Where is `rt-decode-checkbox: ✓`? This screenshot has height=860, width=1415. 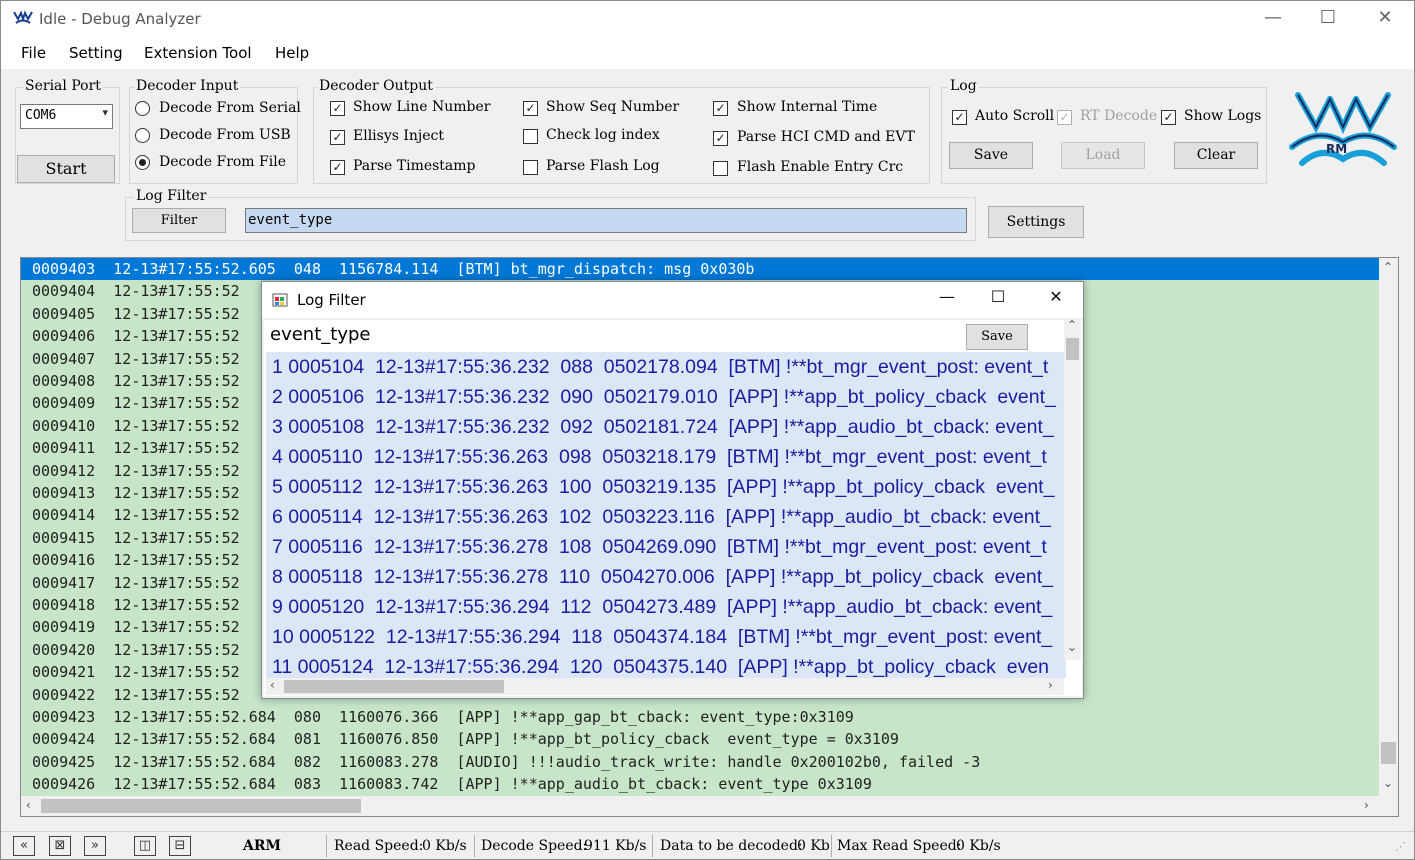
rt-decode-checkbox: ✓ is located at coordinates (1064, 117).